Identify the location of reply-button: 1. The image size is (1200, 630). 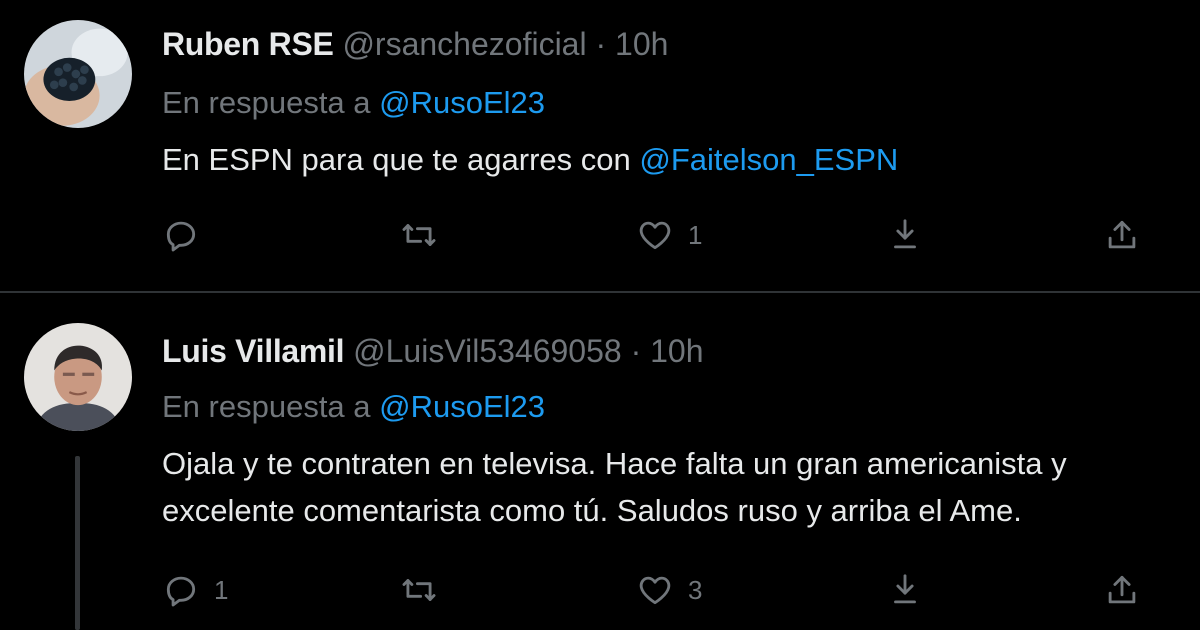
(195, 590).